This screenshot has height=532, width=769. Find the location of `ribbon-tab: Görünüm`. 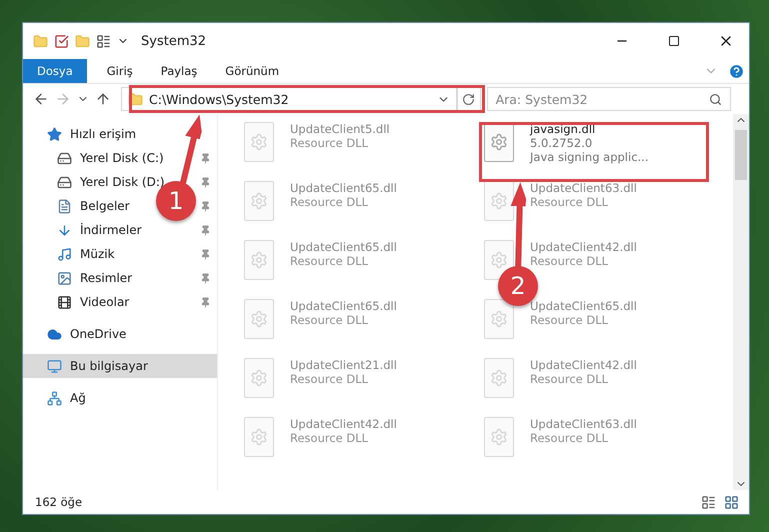

ribbon-tab: Görünüm is located at coordinates (252, 71).